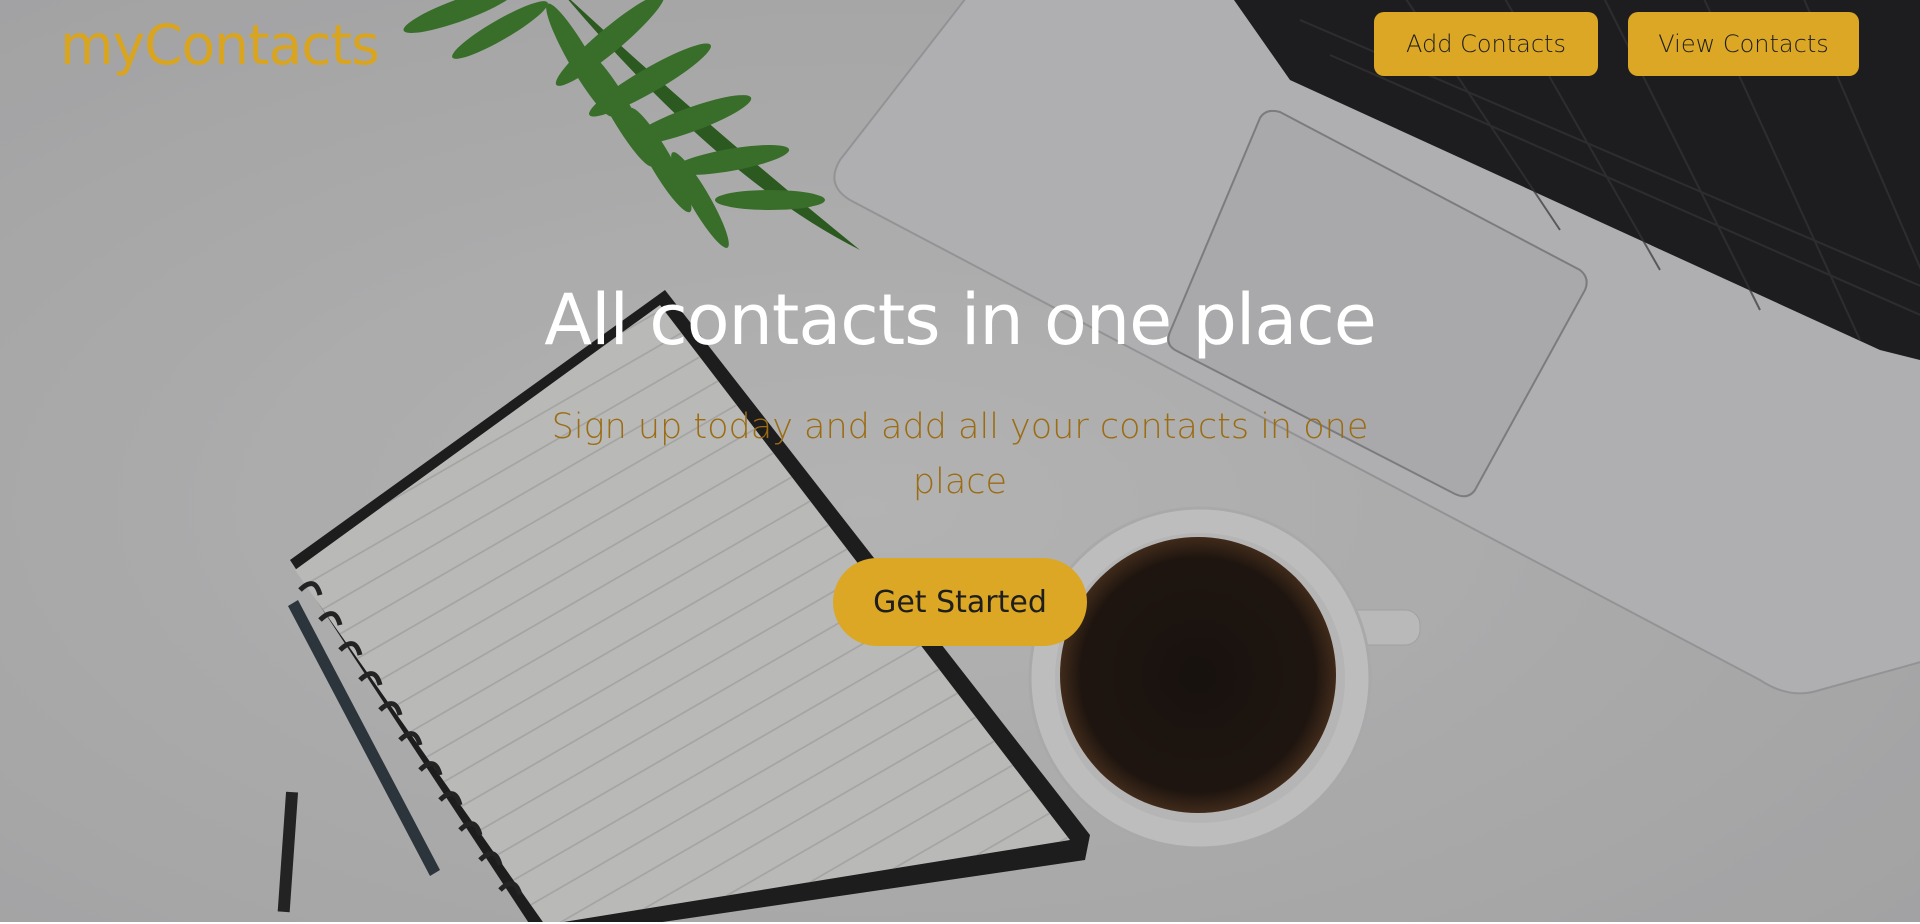  Describe the element at coordinates (1743, 44) in the screenshot. I see `view-contacts-button: View Contacts` at that location.